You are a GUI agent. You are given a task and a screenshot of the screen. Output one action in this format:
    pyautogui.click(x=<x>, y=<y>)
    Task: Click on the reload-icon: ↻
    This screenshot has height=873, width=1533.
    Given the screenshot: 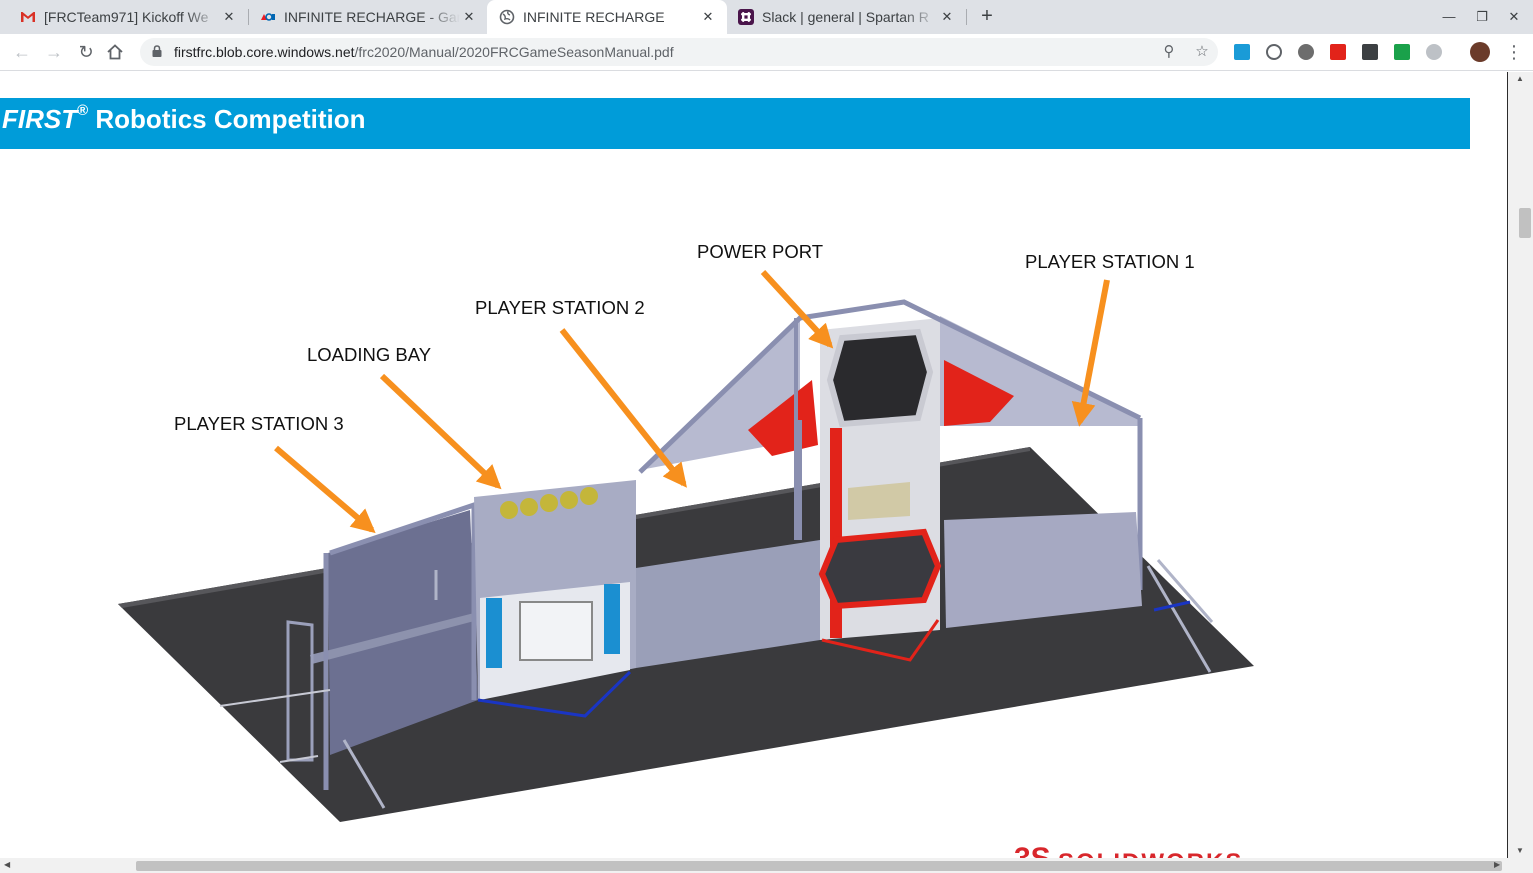 What is the action you would take?
    pyautogui.click(x=86, y=52)
    